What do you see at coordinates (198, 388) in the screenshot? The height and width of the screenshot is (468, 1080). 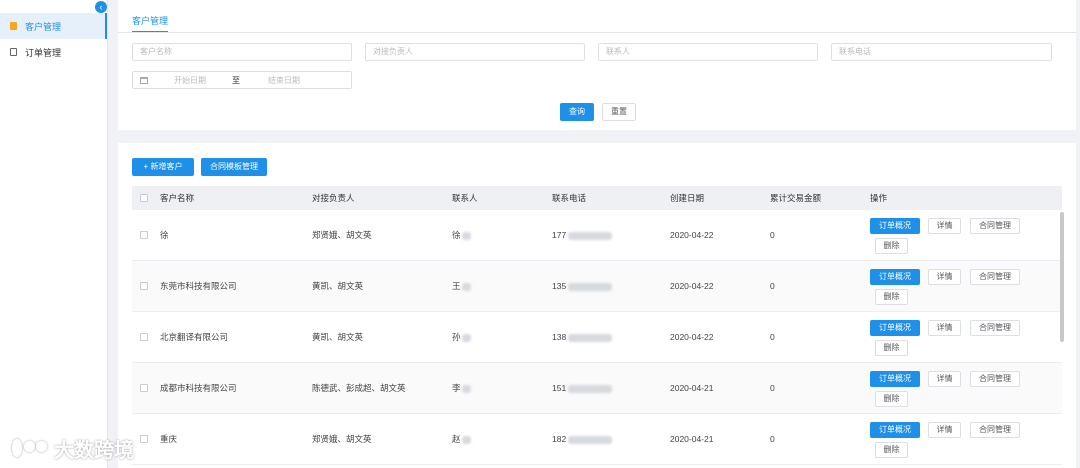 I see `cell-customer-name: 成都市科技有限公司` at bounding box center [198, 388].